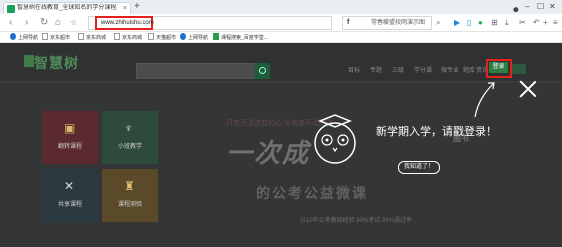 The height and width of the screenshot is (247, 562). I want to click on new-tab-button: +, so click(137, 7).